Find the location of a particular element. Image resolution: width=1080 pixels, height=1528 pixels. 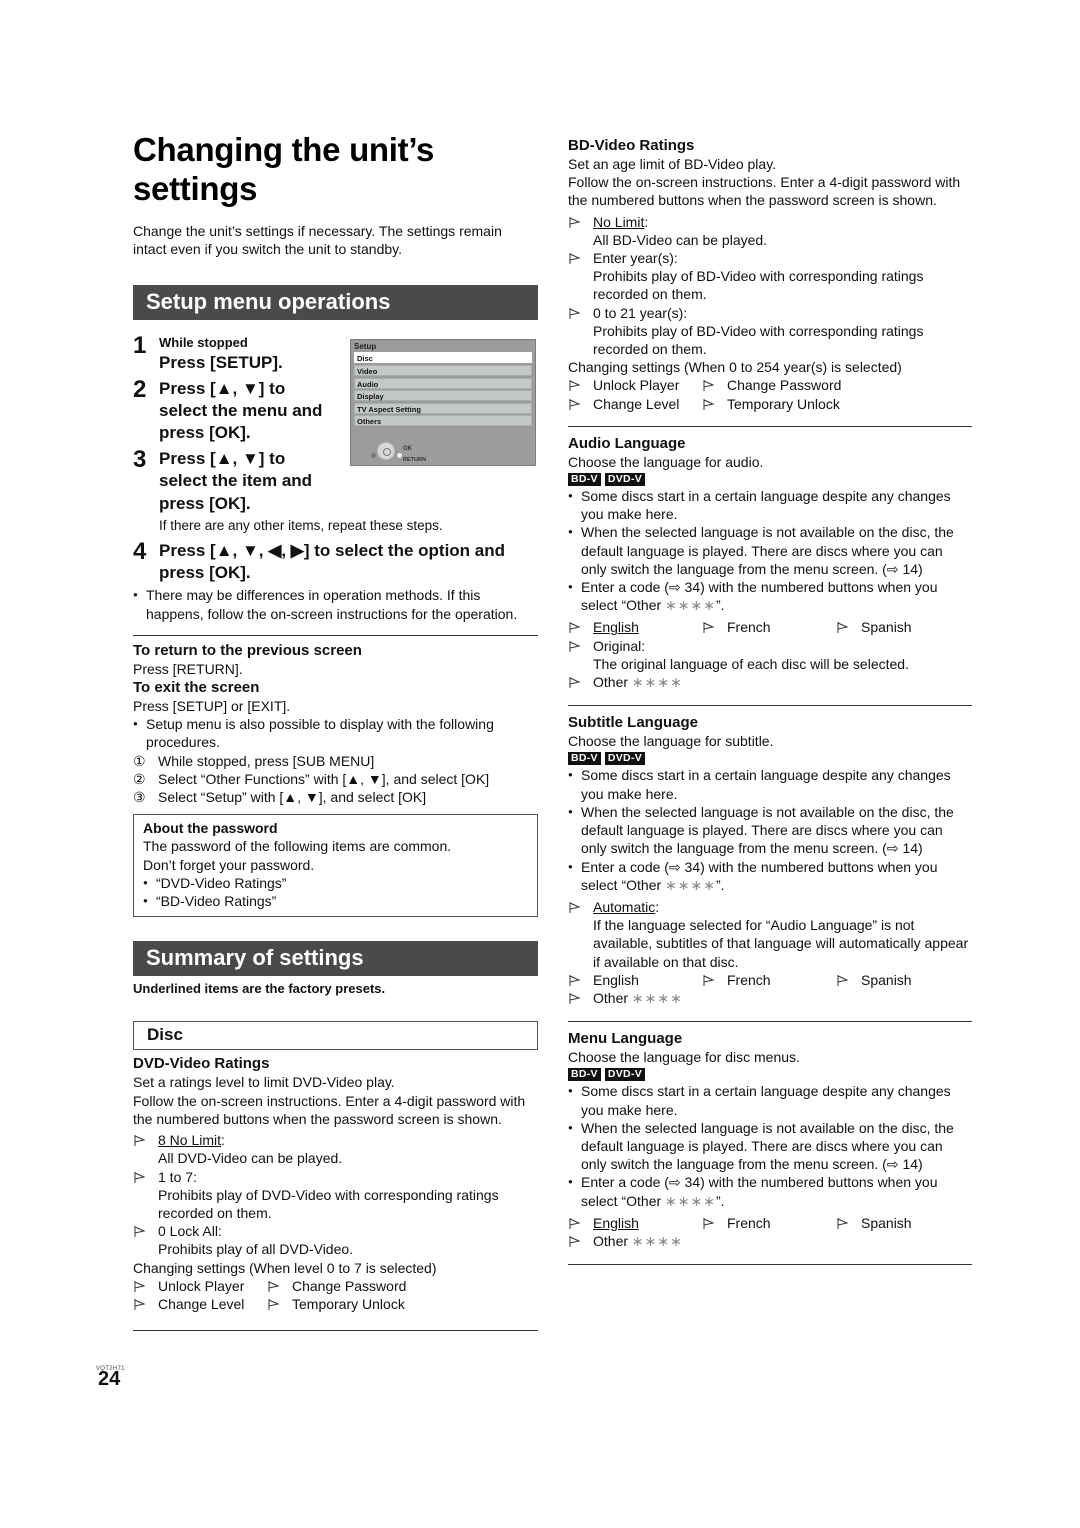

option-item: Change Password is located at coordinates (357, 1286).